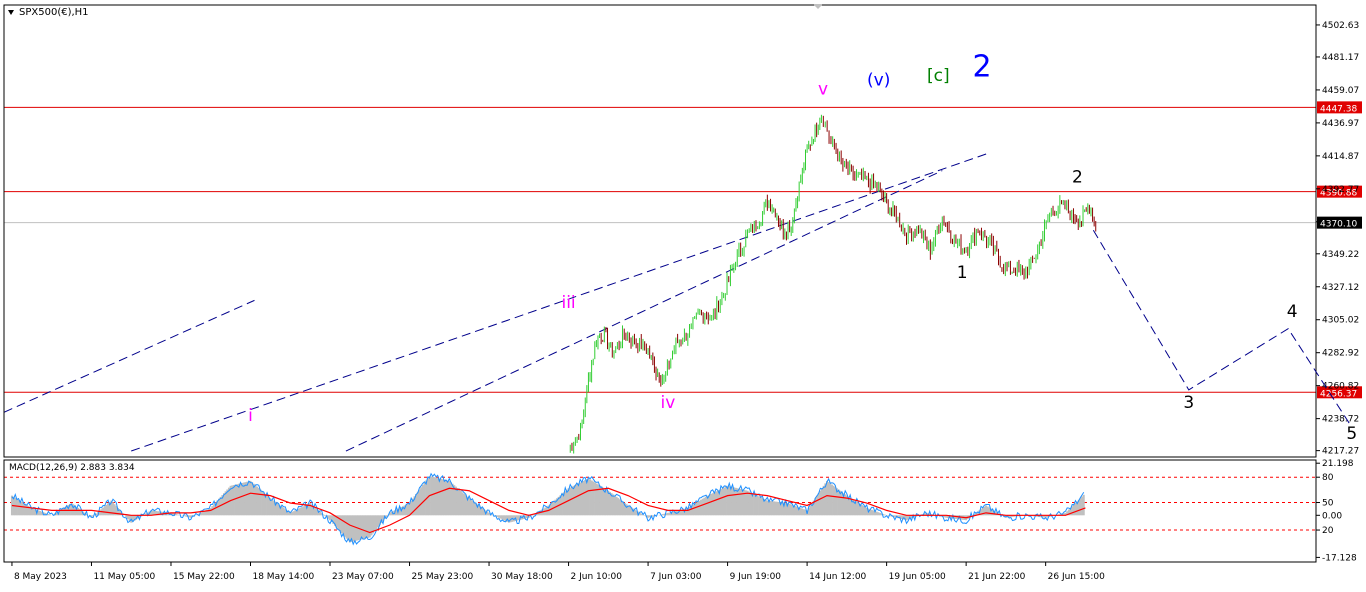 The width and height of the screenshot is (1366, 592). Describe the element at coordinates (981, 67) in the screenshot. I see `wave-label-6: 2` at that location.